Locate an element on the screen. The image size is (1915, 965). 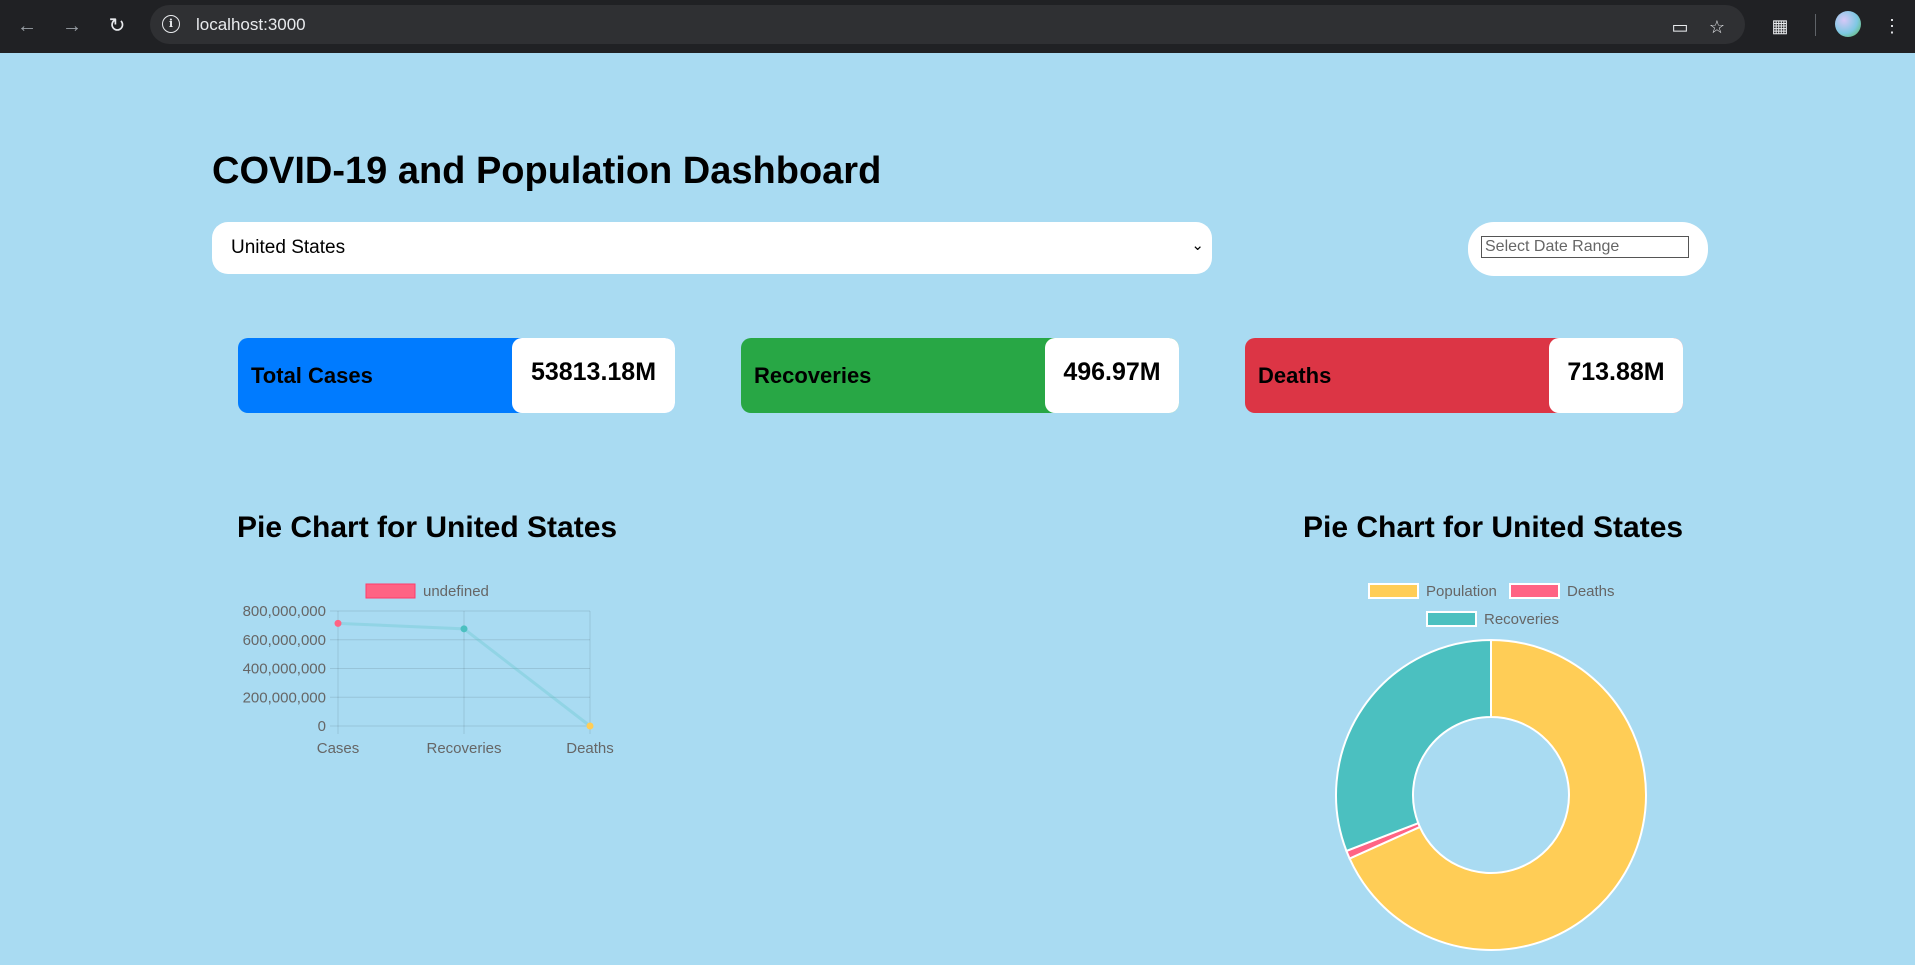
y-tick-label: 400,000,000 is located at coordinates (284, 669).